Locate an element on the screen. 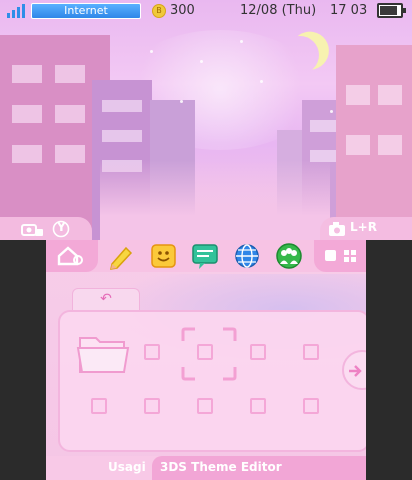 The image size is (412, 480). status-bar: Internet B 300 12/08 (Thu) 17 03 is located at coordinates (206, 11).